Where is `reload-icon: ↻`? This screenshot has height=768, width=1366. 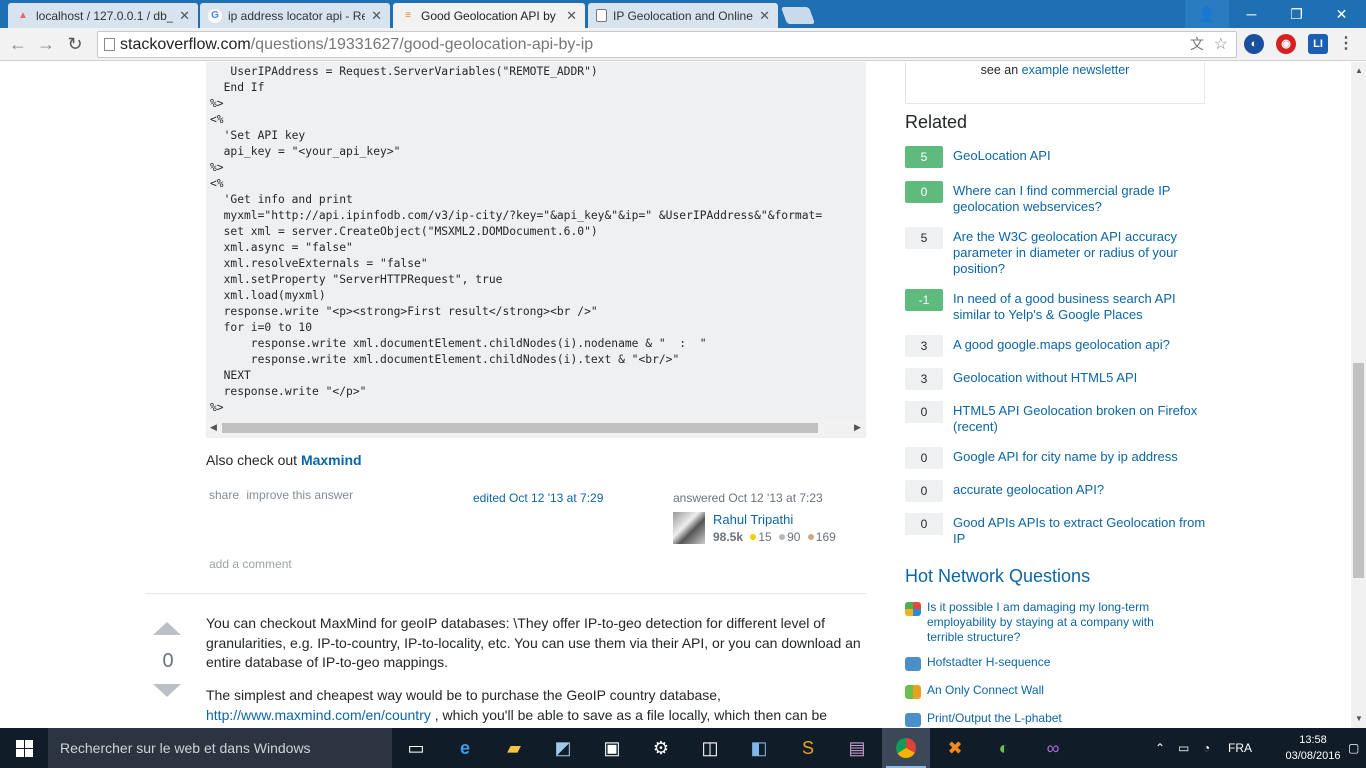 reload-icon: ↻ is located at coordinates (75, 44).